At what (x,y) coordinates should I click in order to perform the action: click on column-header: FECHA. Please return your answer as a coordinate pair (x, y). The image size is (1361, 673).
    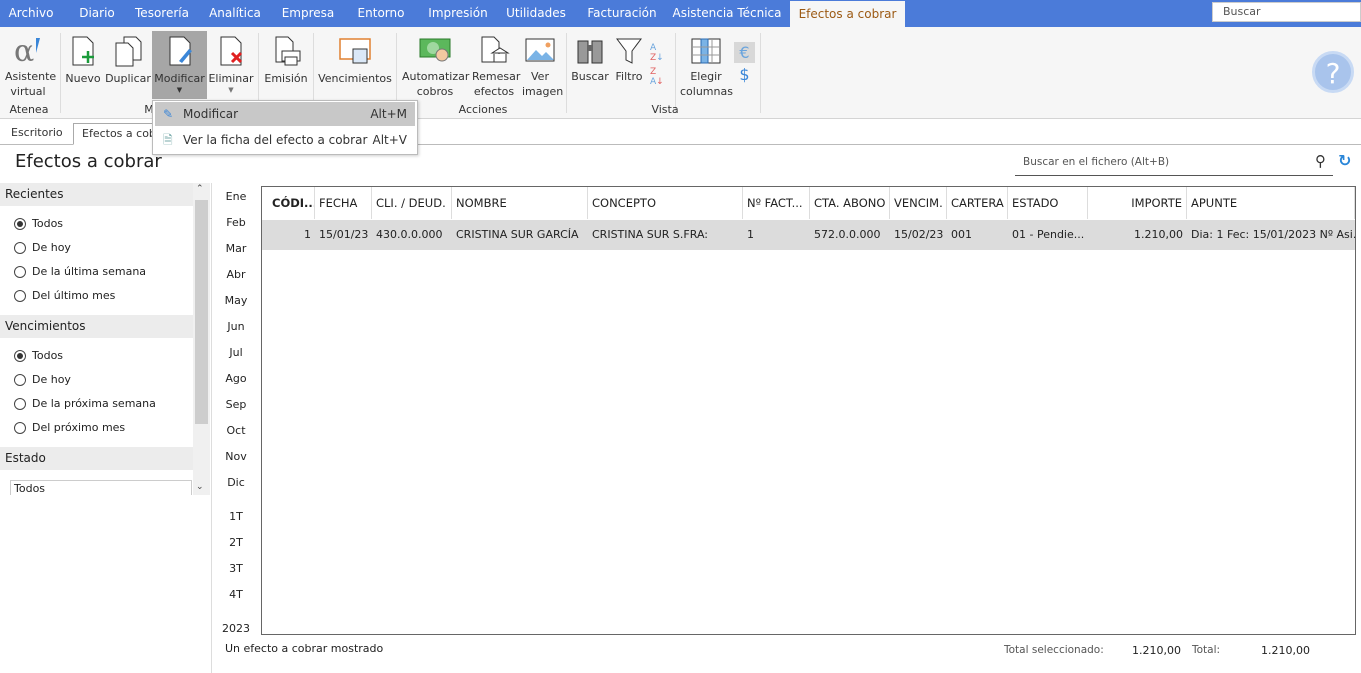
    Looking at the image, I should click on (343, 203).